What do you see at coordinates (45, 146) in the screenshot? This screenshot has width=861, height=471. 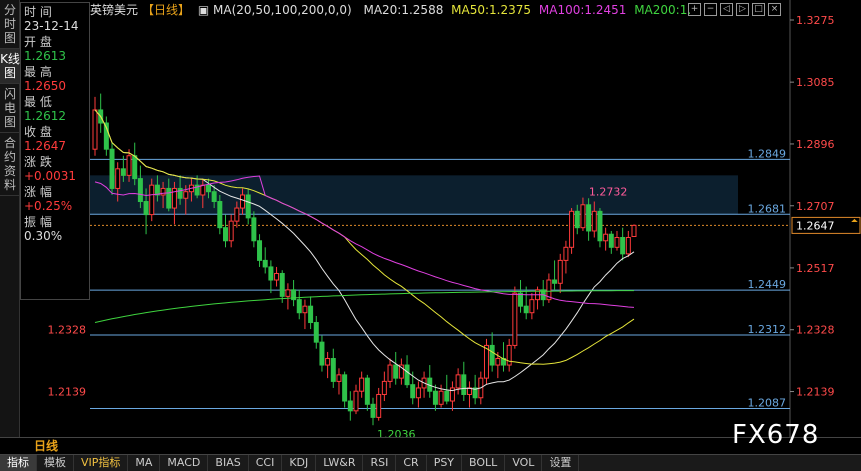 I see `info-value: 1.2647` at bounding box center [45, 146].